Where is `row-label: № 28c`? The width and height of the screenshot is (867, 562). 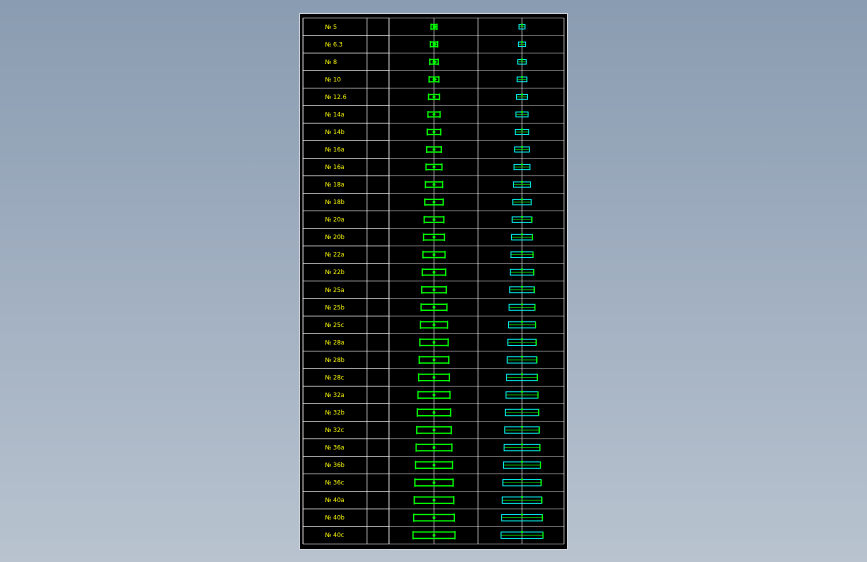
row-label: № 28c is located at coordinates (334, 377).